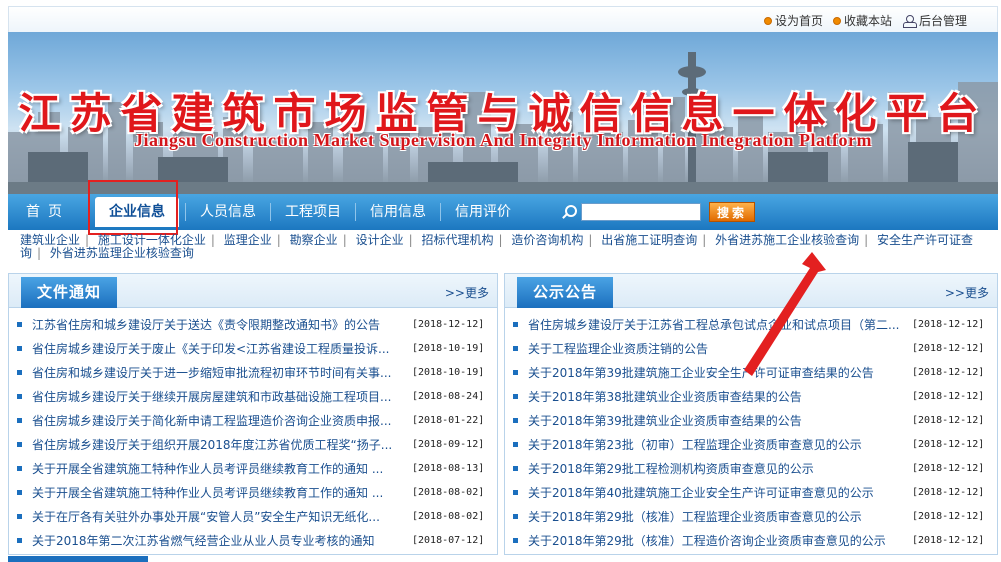 The height and width of the screenshot is (562, 1001). I want to click on list-item-title: 关于2018年第29批（核准）工程造价咨询企业资质审查意见的公示, so click(716, 540).